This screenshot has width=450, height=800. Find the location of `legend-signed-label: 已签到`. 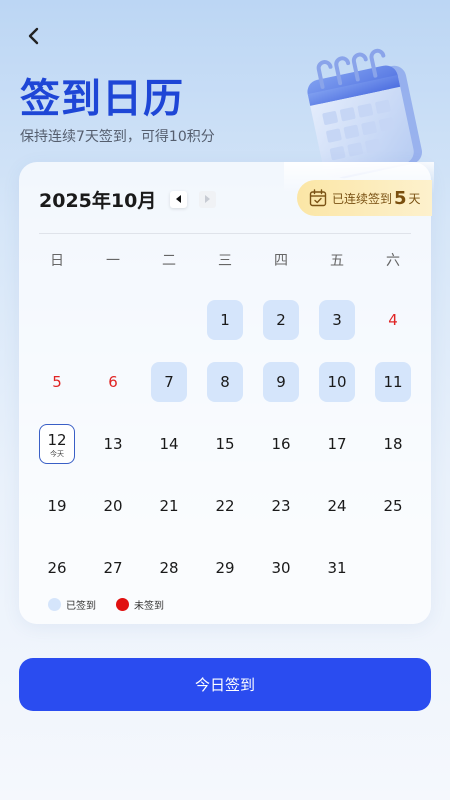

legend-signed-label: 已签到 is located at coordinates (81, 606).